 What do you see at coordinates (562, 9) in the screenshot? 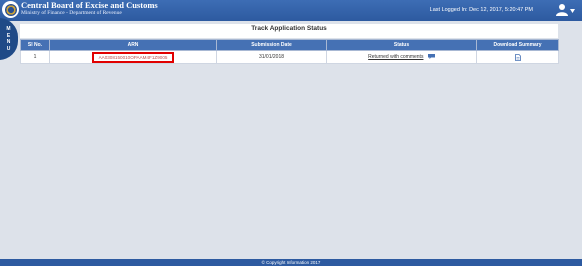
I see `user-icon` at bounding box center [562, 9].